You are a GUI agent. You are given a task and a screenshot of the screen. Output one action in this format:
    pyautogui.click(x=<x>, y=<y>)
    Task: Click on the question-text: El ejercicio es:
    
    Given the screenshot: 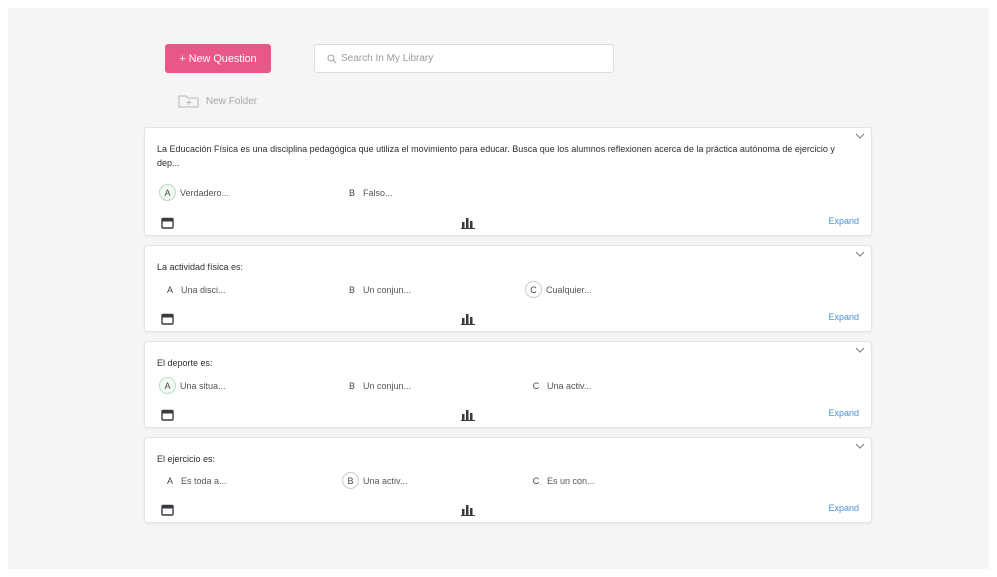 What is the action you would take?
    pyautogui.click(x=186, y=459)
    